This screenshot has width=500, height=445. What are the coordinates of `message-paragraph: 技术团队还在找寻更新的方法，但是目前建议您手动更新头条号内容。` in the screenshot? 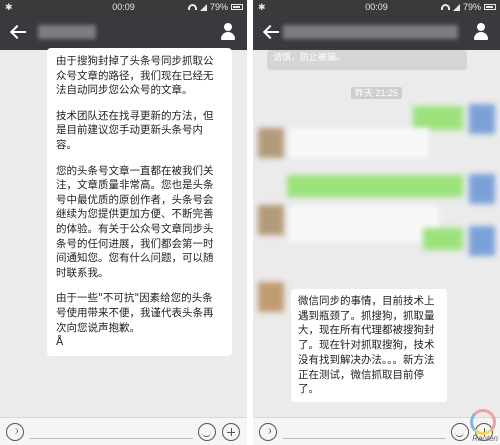 It's located at (135, 130).